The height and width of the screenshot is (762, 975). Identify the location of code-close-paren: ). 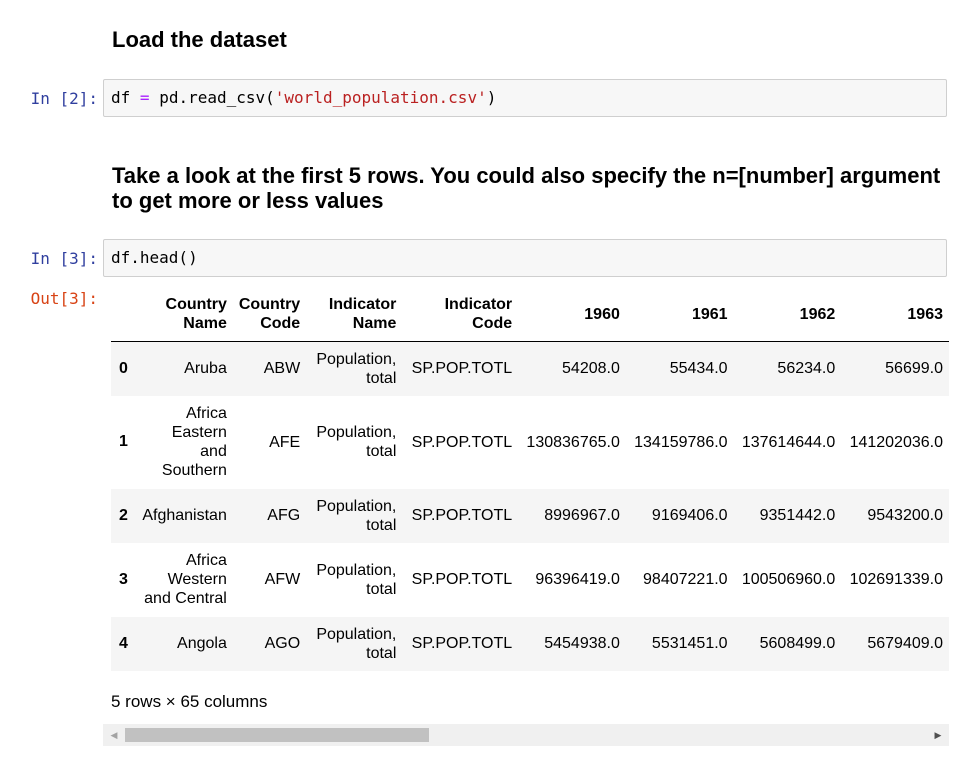
(491, 97).